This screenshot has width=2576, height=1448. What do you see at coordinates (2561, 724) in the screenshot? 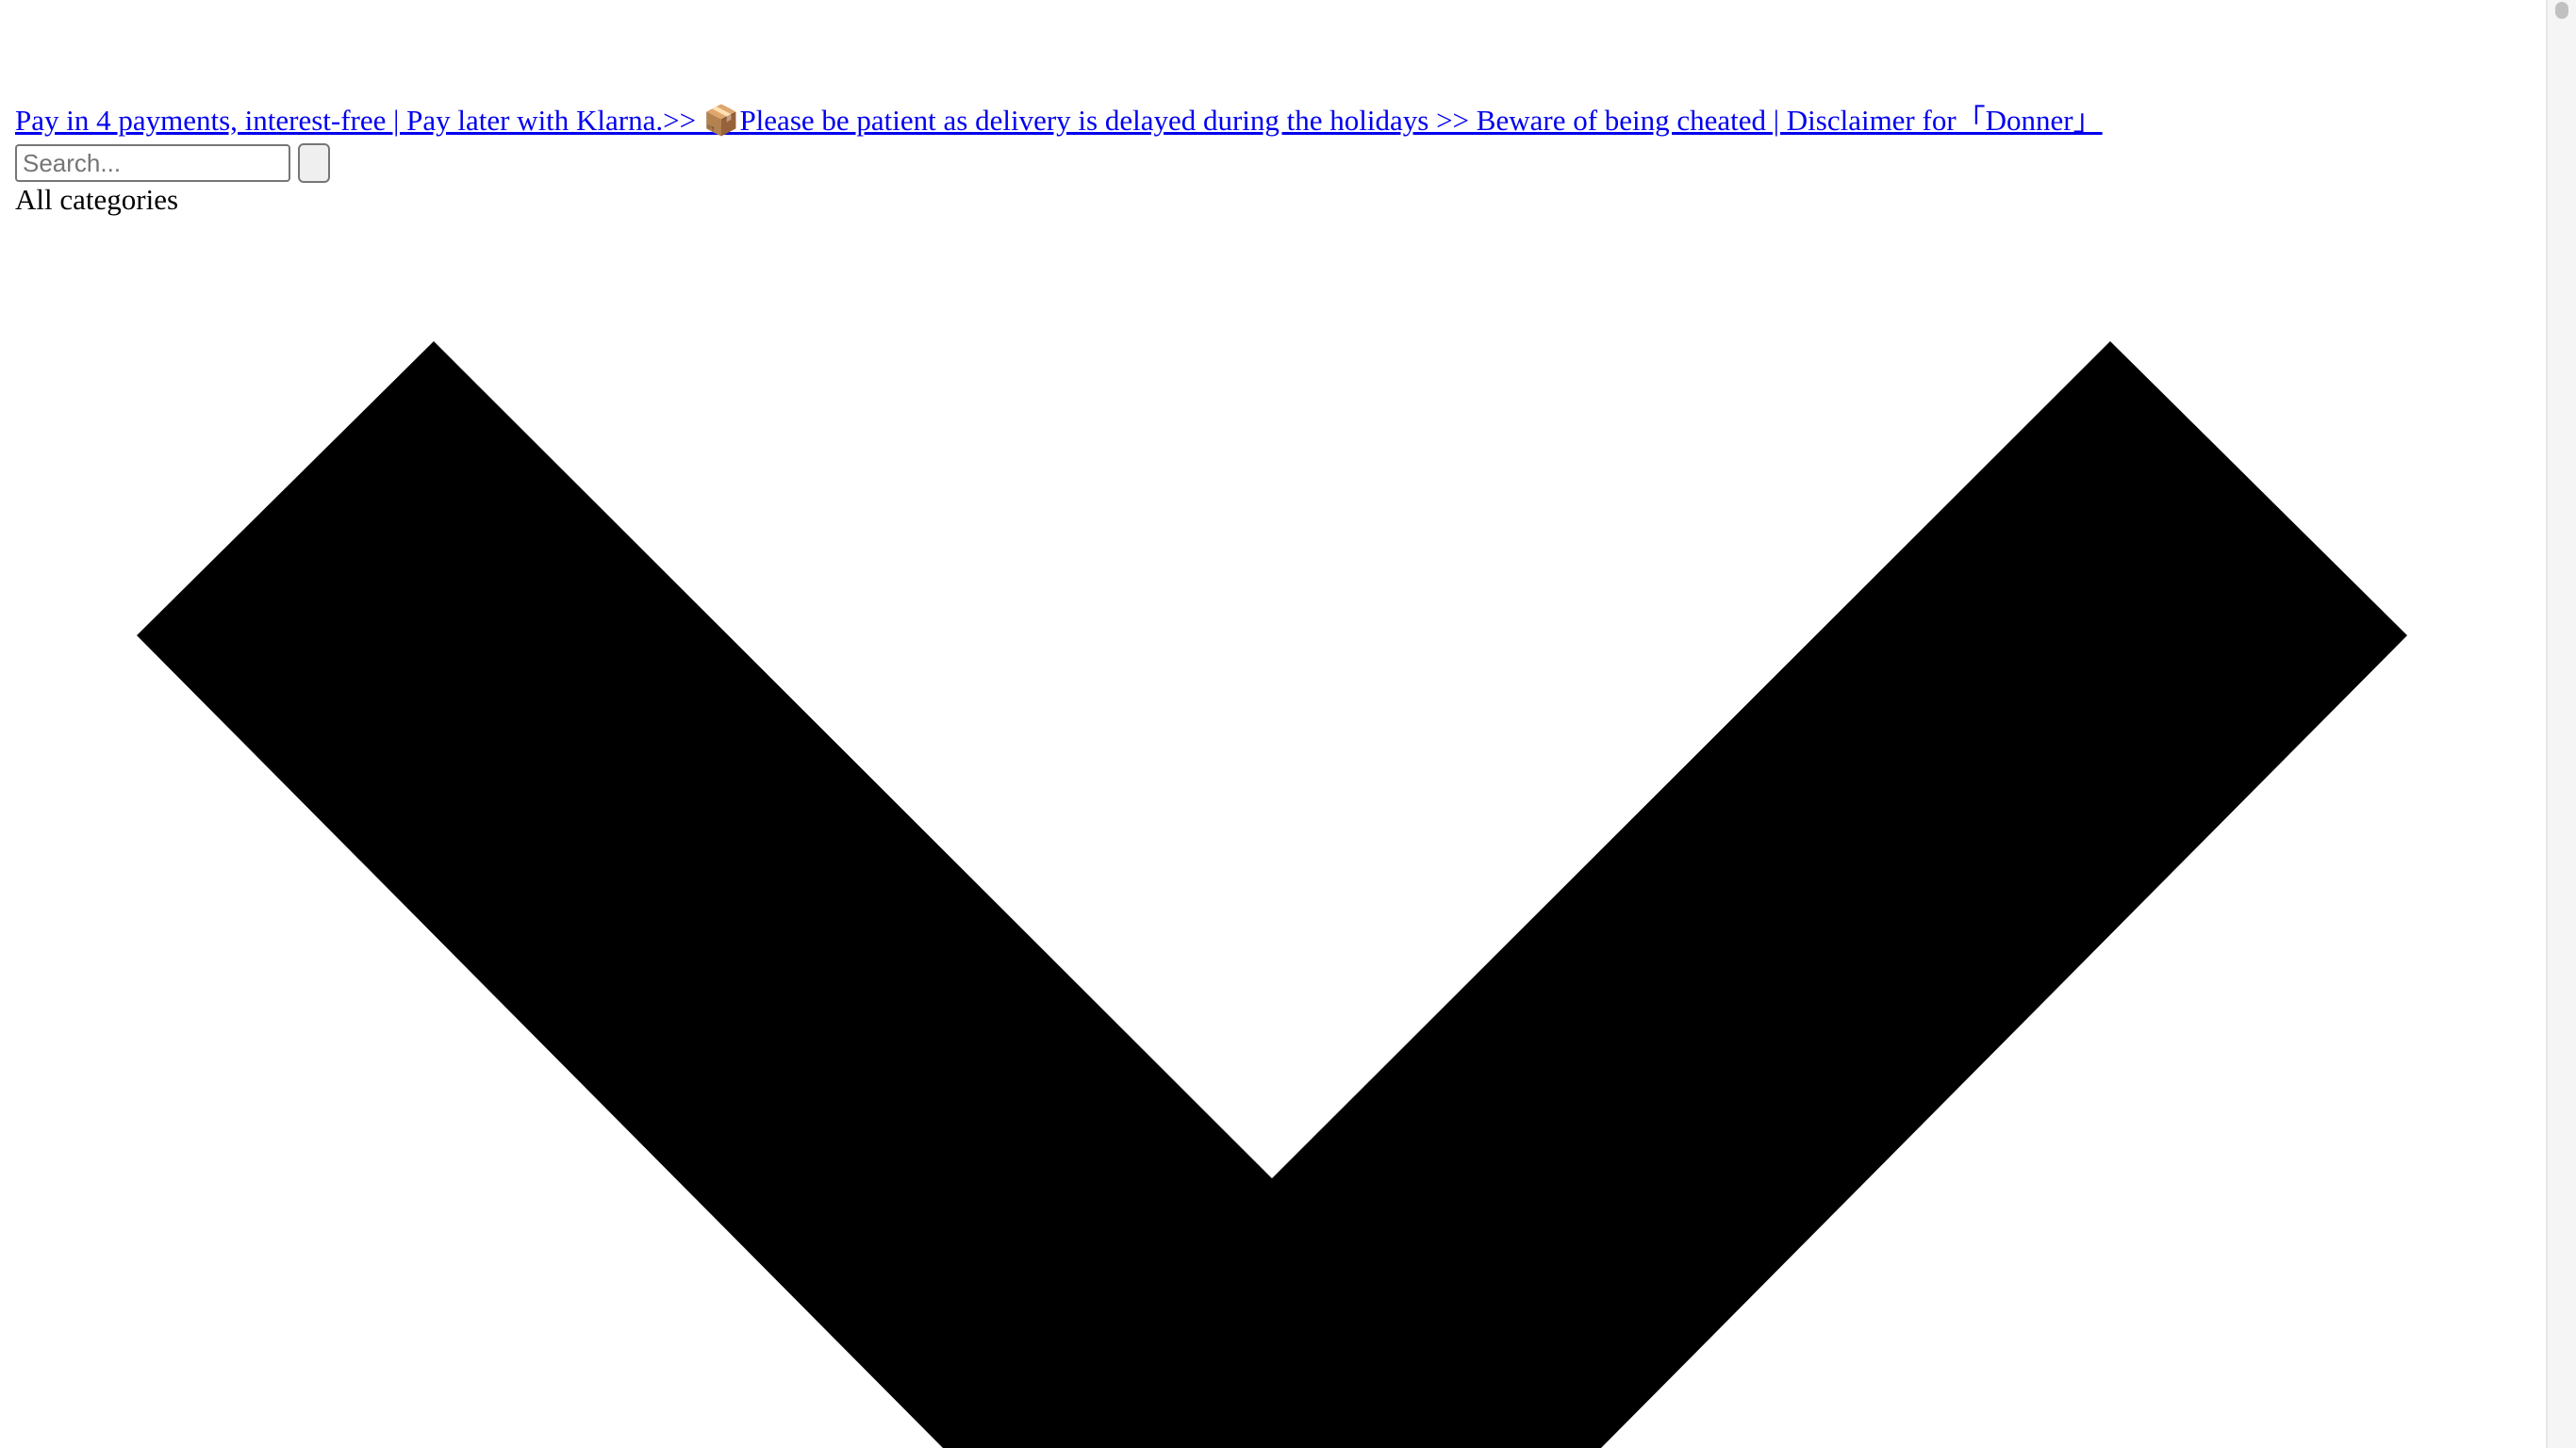
I see `vertical-scrollbar` at bounding box center [2561, 724].